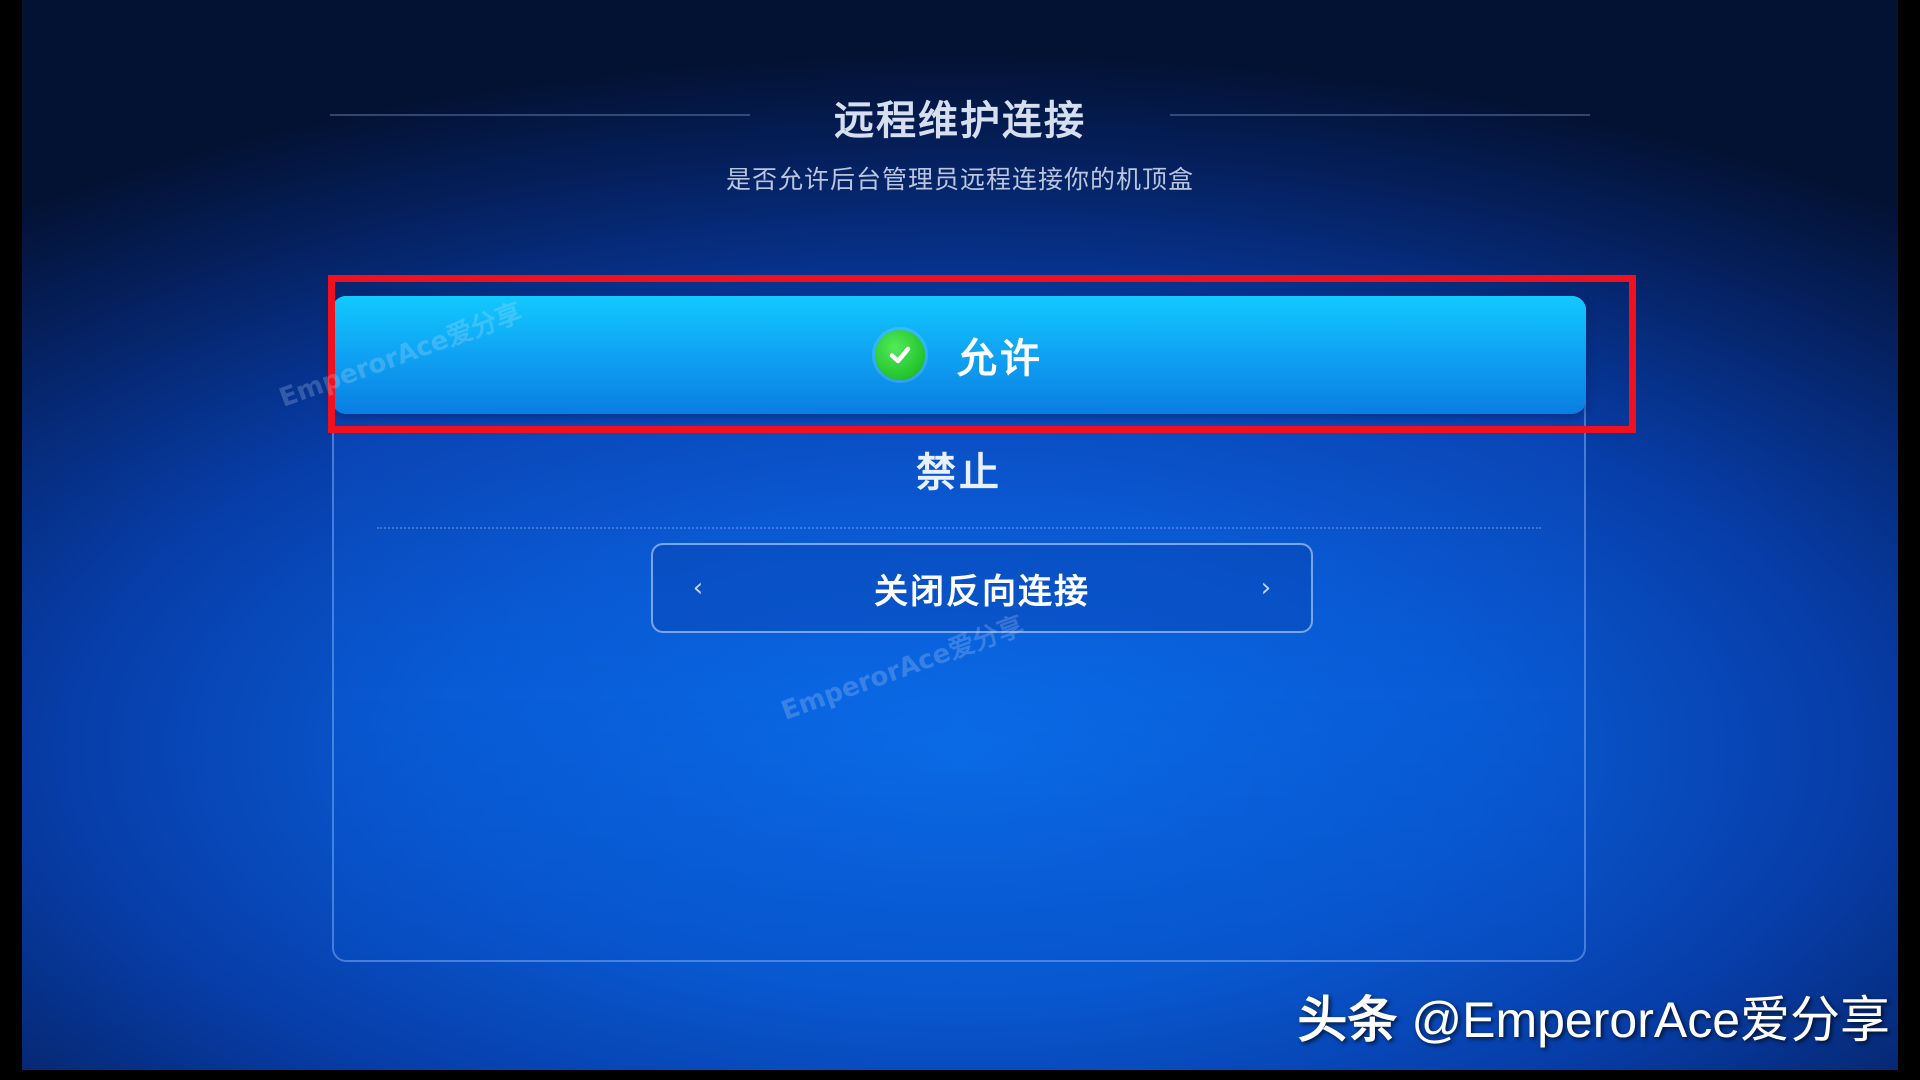  What do you see at coordinates (982, 354) in the screenshot?
I see `highlight-box` at bounding box center [982, 354].